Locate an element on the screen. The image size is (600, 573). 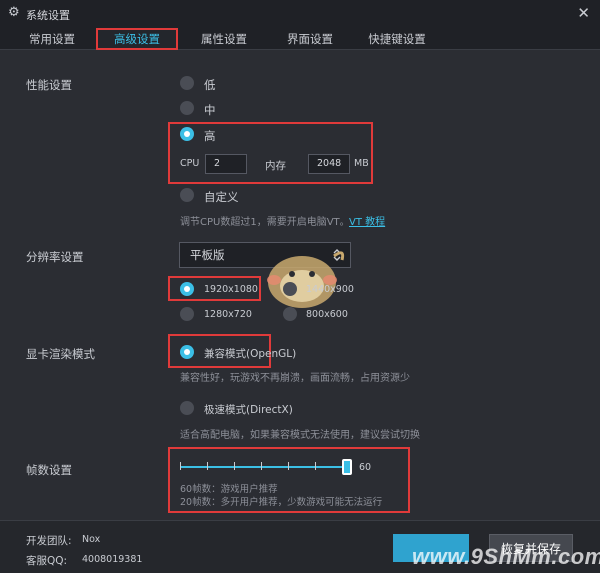
perf-custom-radio is located at coordinates (187, 195).